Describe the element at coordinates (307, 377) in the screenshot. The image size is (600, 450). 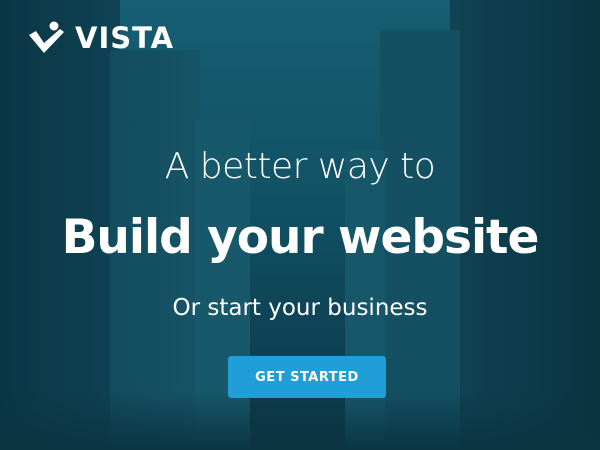
I see `get-started-button: GET STARTED` at that location.